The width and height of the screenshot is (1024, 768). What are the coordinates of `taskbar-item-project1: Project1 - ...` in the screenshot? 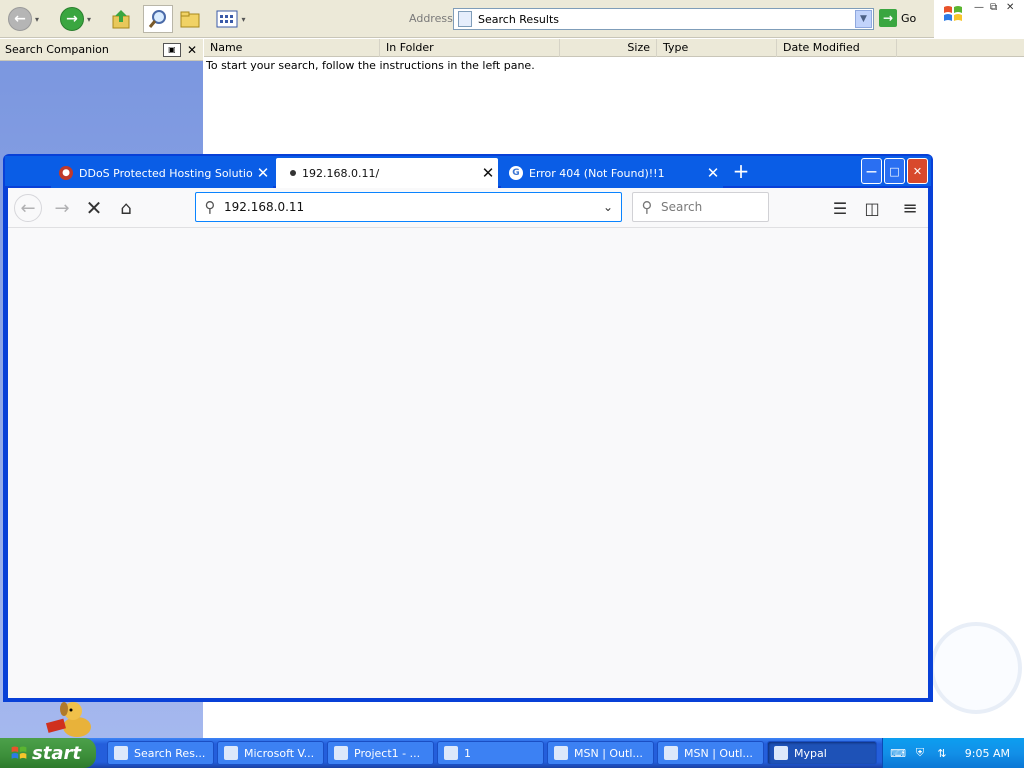 It's located at (380, 753).